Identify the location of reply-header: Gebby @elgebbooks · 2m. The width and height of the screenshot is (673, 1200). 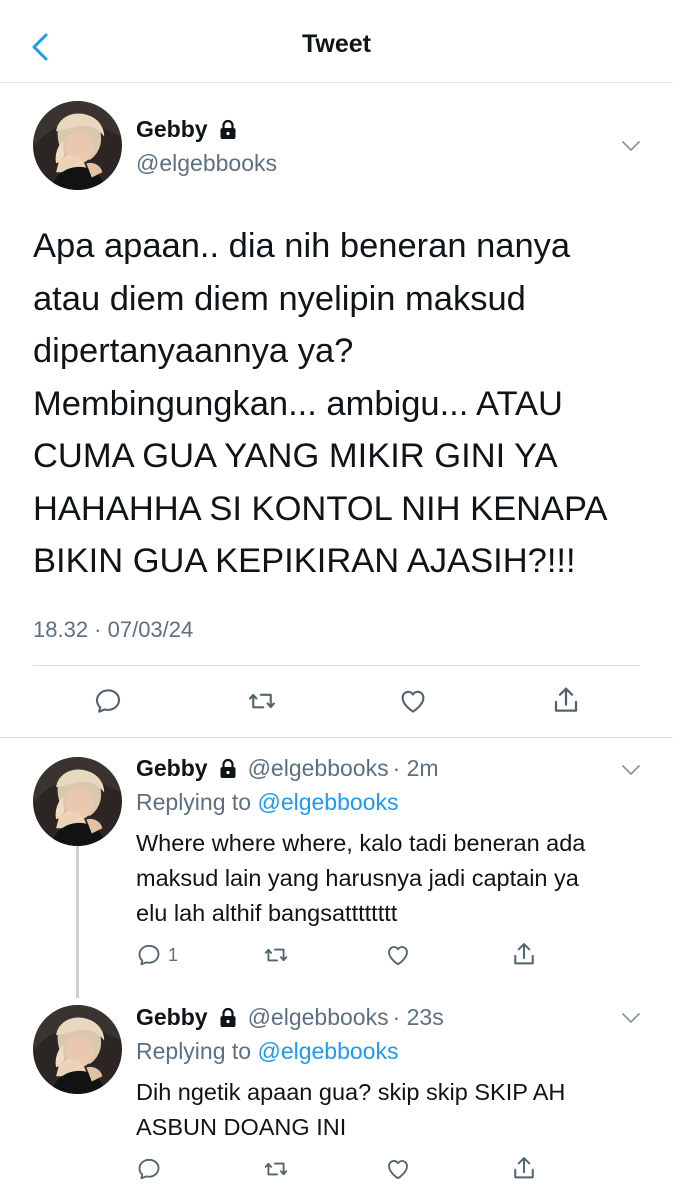
(287, 768).